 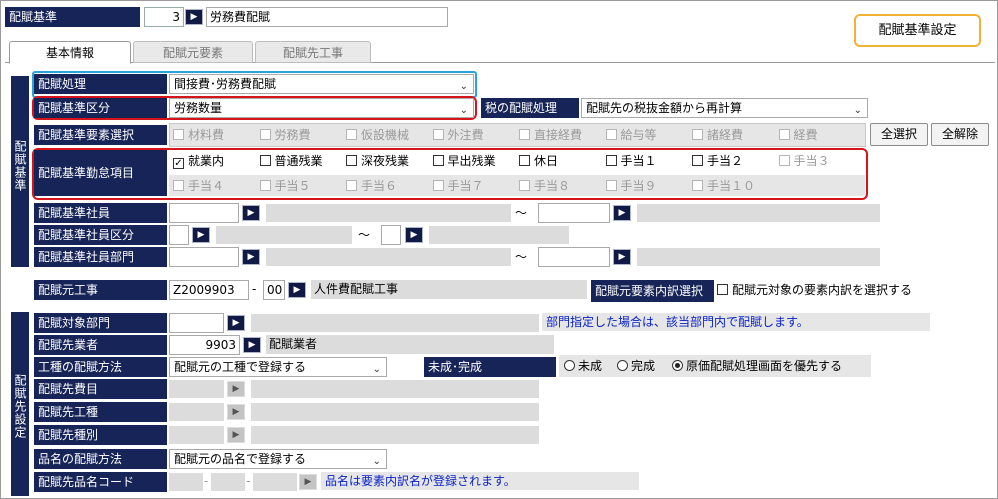 I want to click on status-radio-mise: 未成, so click(x=583, y=366).